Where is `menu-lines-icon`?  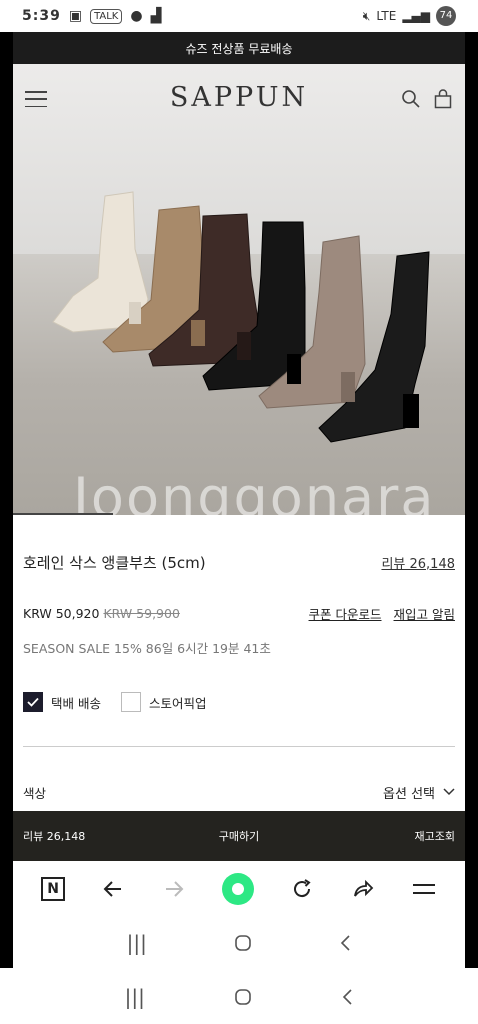
menu-lines-icon is located at coordinates (424, 889).